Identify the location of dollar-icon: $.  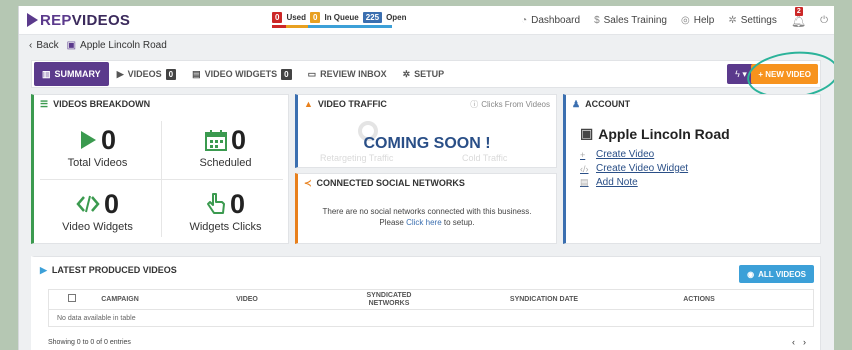
(597, 20).